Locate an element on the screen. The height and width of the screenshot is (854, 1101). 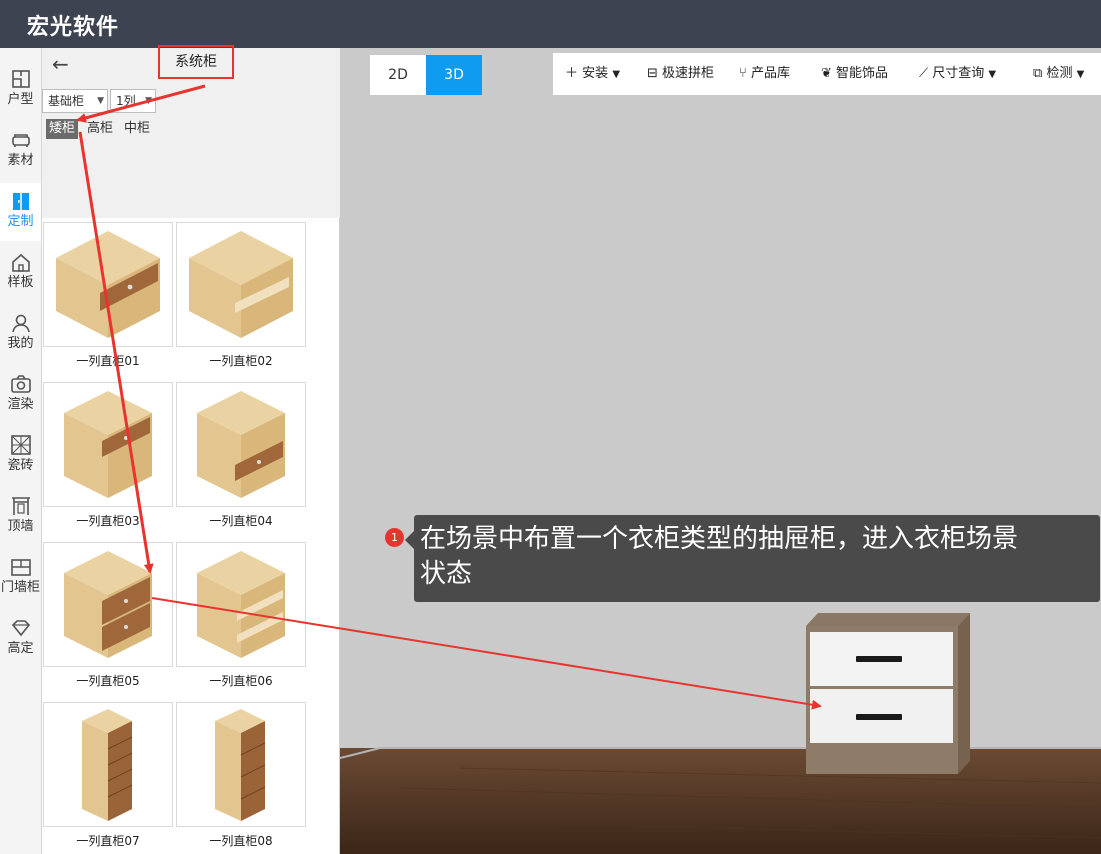
split-cabinet-icon: ⊟ is located at coordinates (652, 73).